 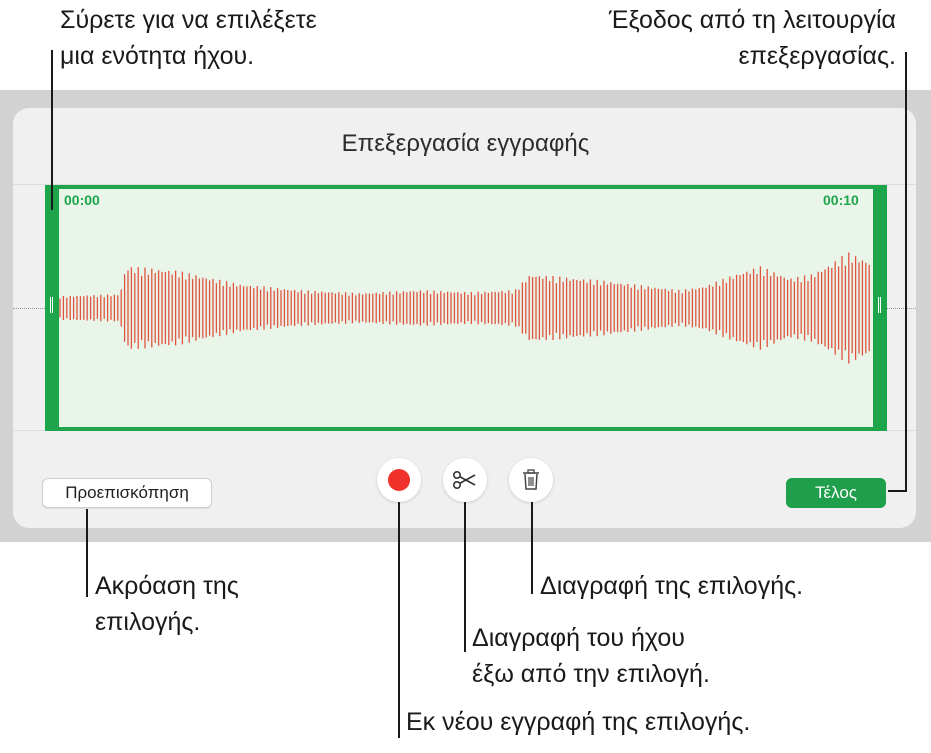 What do you see at coordinates (578, 722) in the screenshot?
I see `callout-rerecord: Εκ νέου εγγραφή της επιλογής.` at bounding box center [578, 722].